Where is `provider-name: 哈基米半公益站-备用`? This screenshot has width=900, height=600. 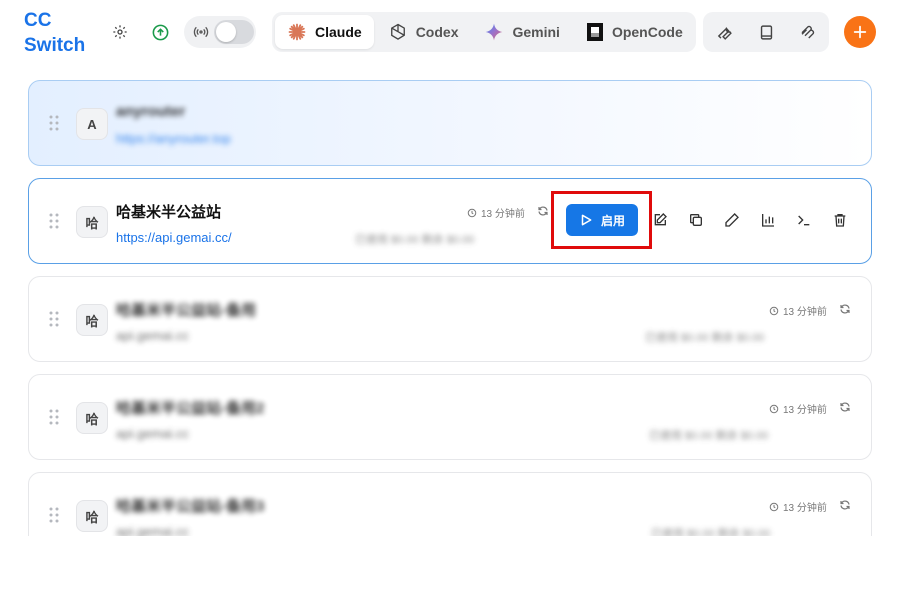
provider-name: 哈基米半公益站-备用 is located at coordinates (186, 310).